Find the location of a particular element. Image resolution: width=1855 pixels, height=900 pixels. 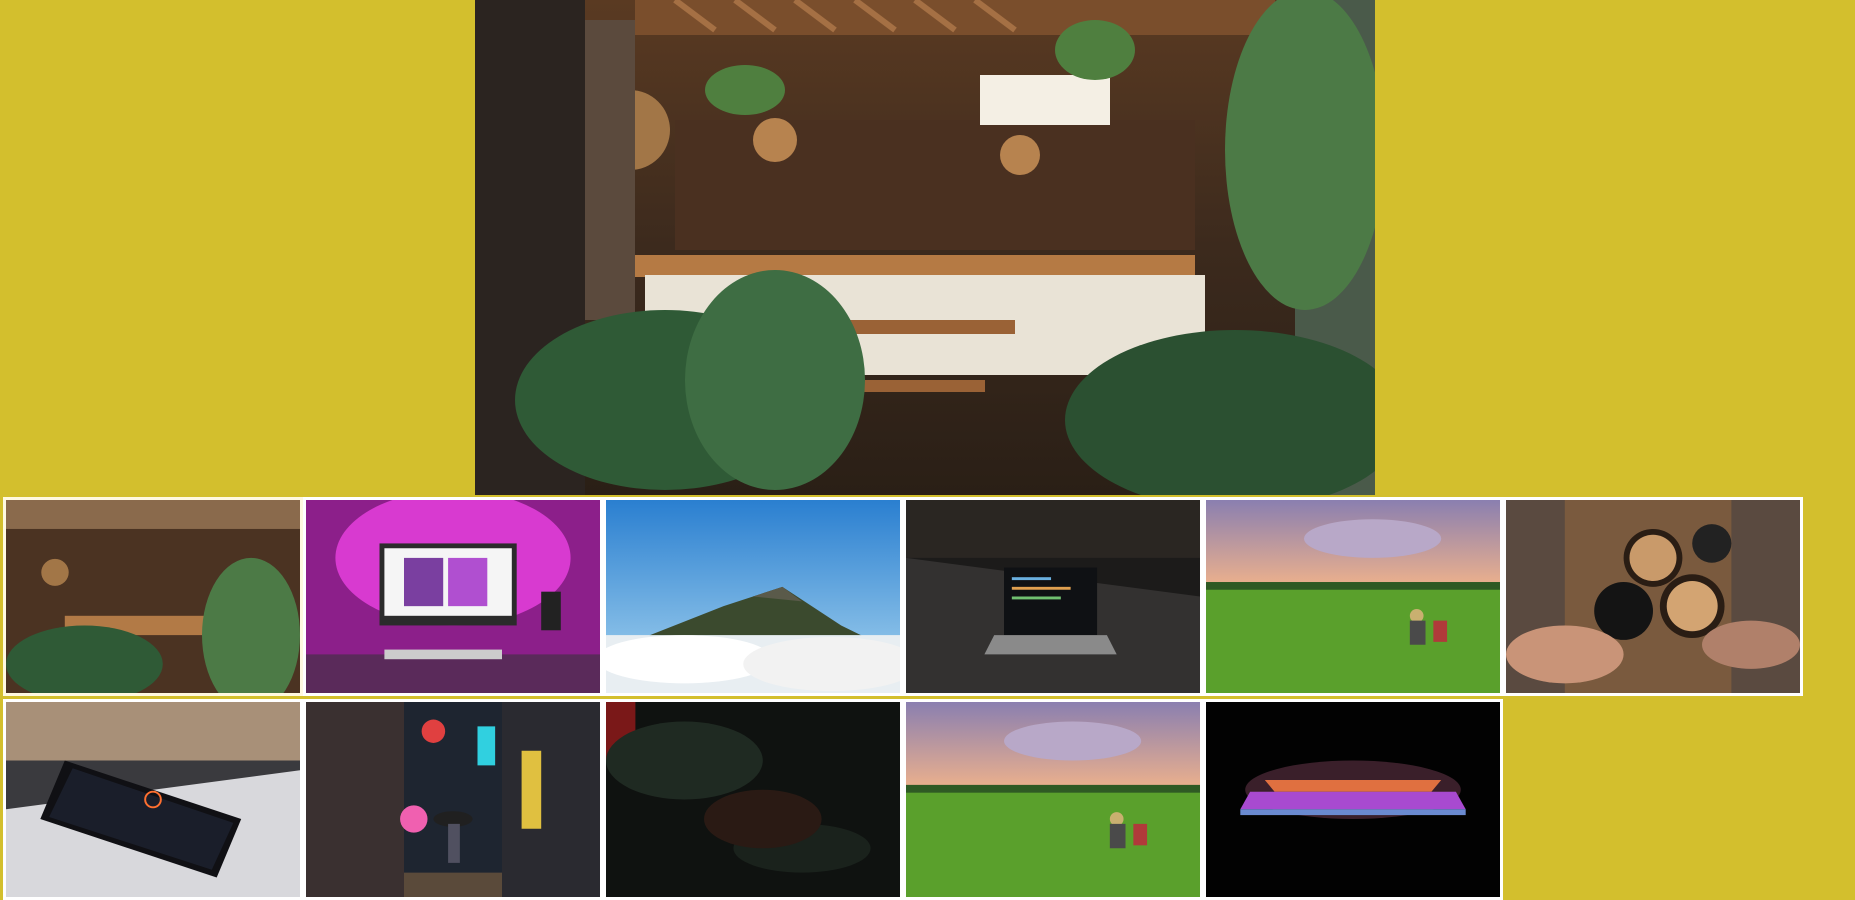

smartphone-desk-thumb is located at coordinates (153, 799).